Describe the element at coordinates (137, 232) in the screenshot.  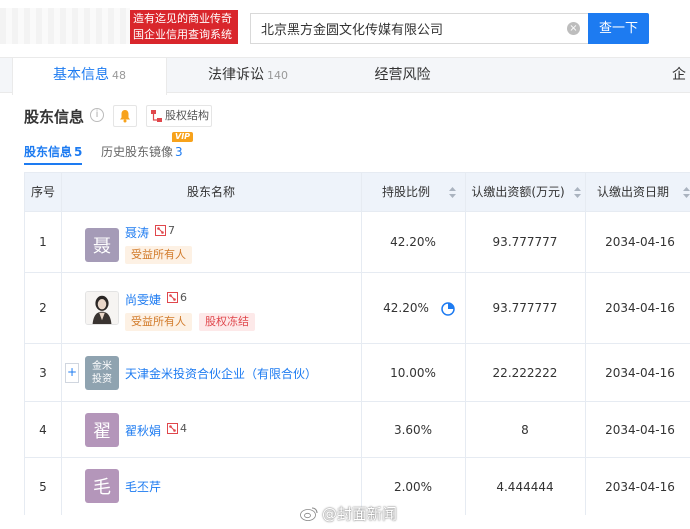
I see `shareholder-name-link: 聂涛` at that location.